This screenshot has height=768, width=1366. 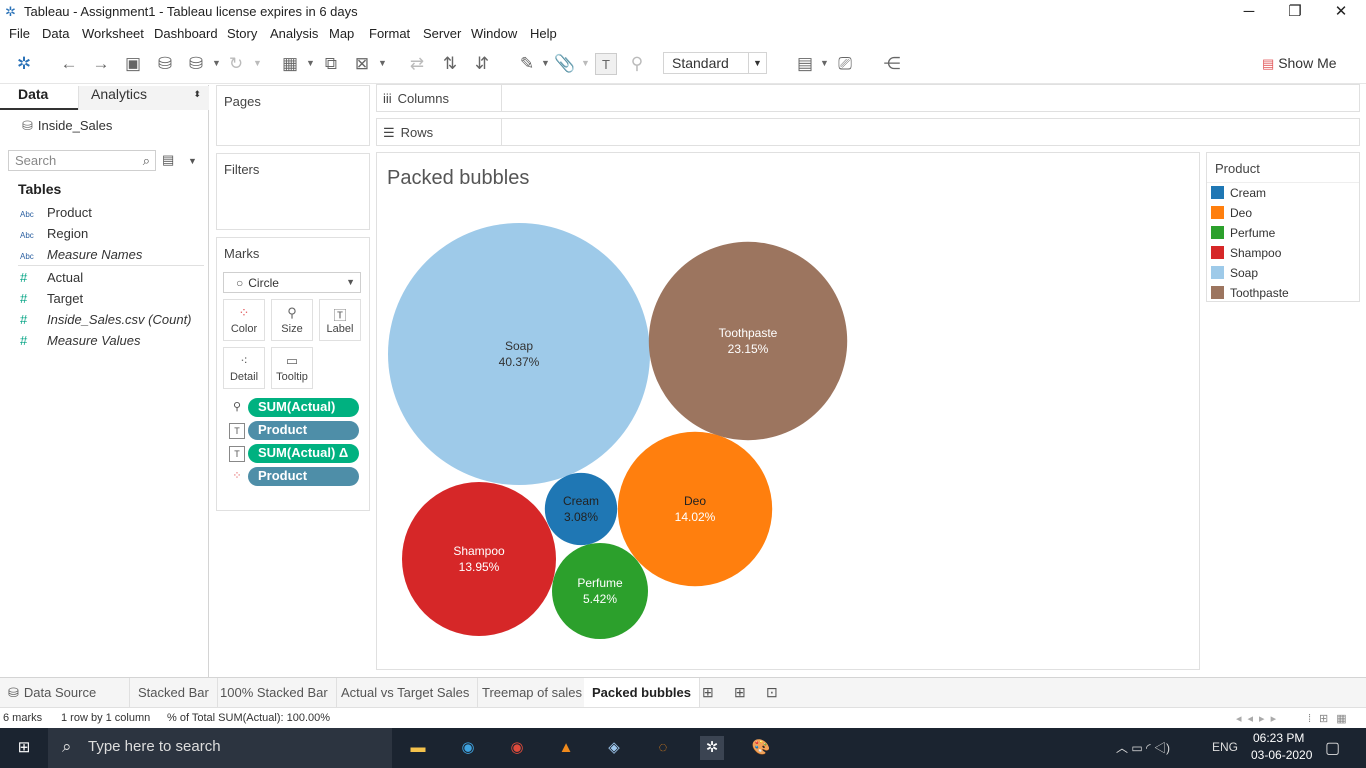 What do you see at coordinates (695, 509) in the screenshot?
I see `bubble-deo` at bounding box center [695, 509].